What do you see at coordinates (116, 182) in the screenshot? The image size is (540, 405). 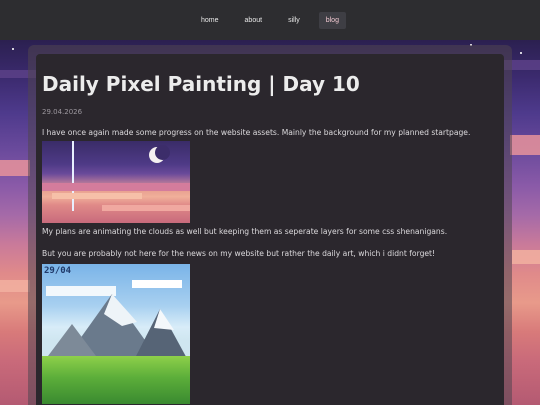 I see `startpage-background-image` at bounding box center [116, 182].